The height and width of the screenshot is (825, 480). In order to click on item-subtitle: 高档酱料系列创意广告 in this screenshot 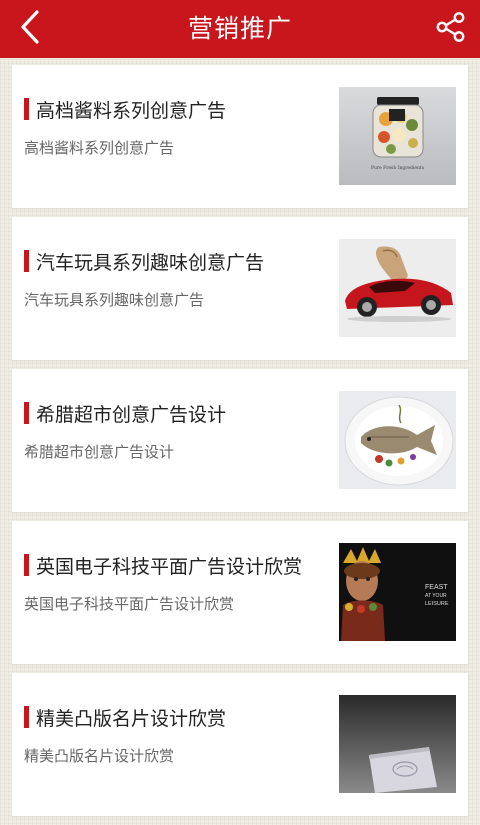, I will do `click(99, 148)`.